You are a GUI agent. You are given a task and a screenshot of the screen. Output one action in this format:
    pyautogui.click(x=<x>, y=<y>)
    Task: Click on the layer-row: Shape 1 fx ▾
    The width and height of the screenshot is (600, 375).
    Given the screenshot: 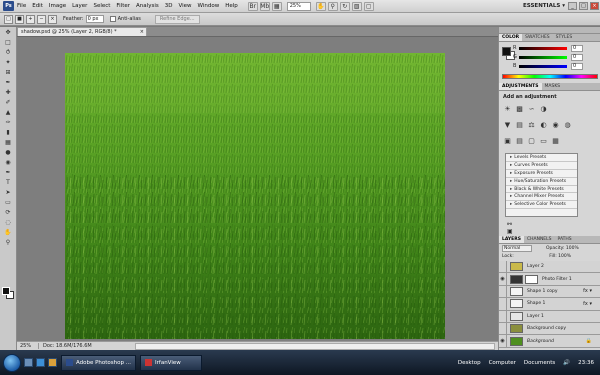 What is the action you would take?
    pyautogui.click(x=549, y=304)
    